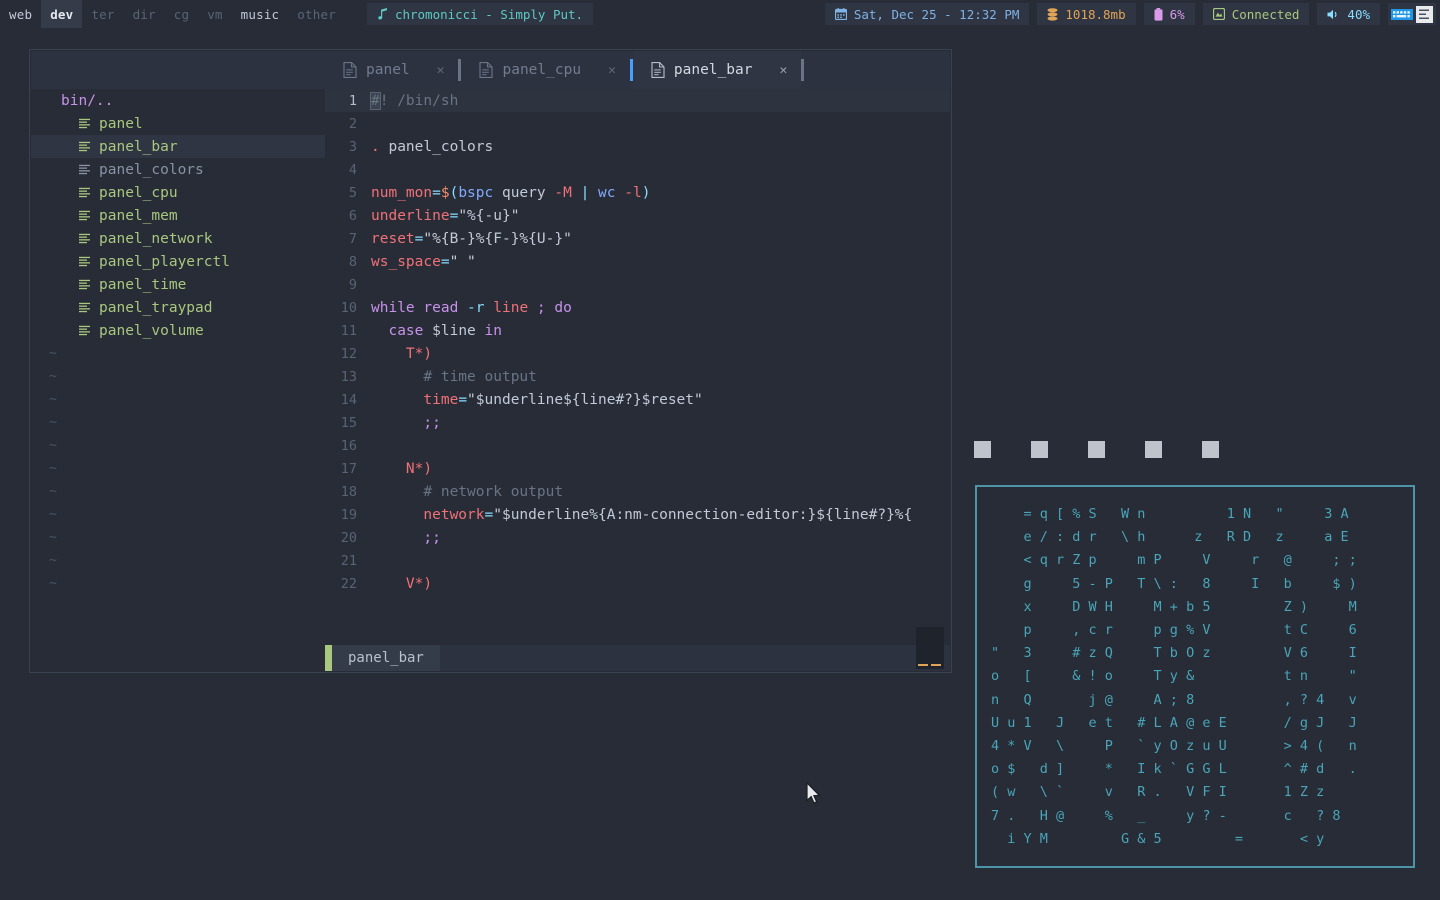  Describe the element at coordinates (803, 70) in the screenshot. I see `tab-separator` at that location.